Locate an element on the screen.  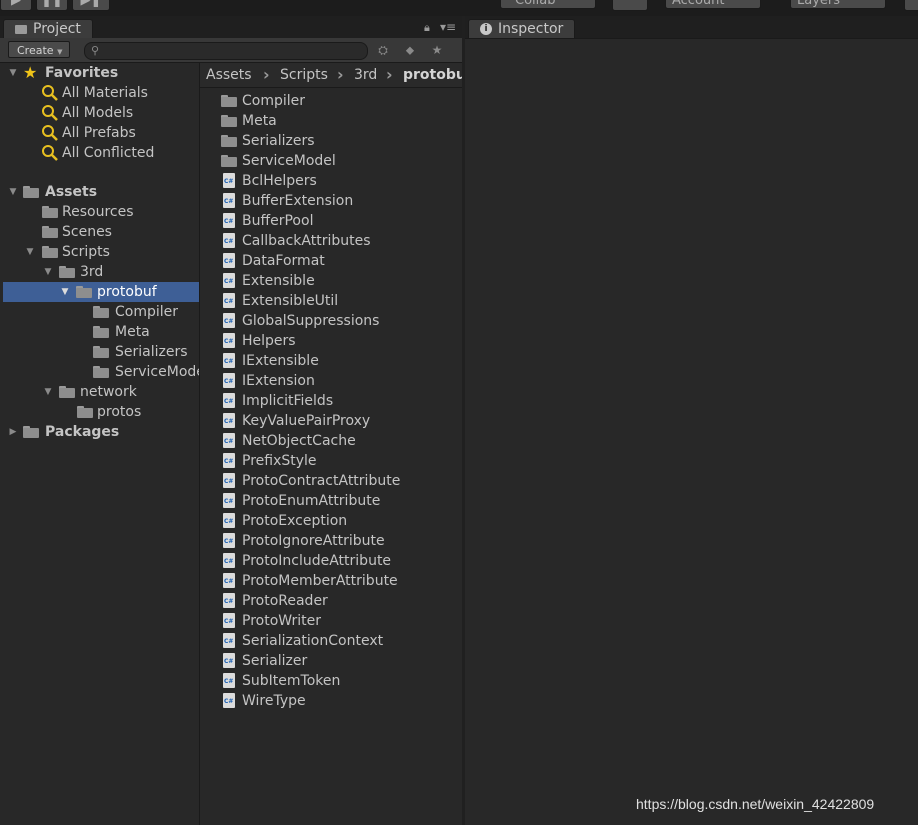
play-button: ▶ is located at coordinates (16, 5).